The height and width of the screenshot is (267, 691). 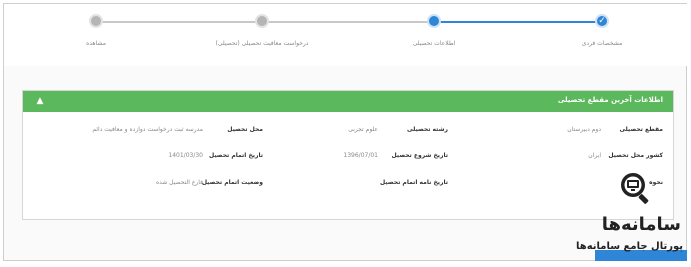 What do you see at coordinates (434, 21) in the screenshot?
I see `step-2-indicator` at bounding box center [434, 21].